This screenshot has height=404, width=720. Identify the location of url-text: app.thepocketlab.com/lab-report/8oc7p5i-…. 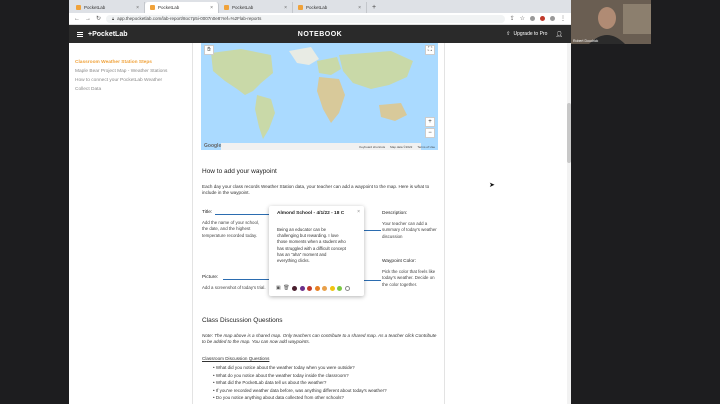
(189, 18).